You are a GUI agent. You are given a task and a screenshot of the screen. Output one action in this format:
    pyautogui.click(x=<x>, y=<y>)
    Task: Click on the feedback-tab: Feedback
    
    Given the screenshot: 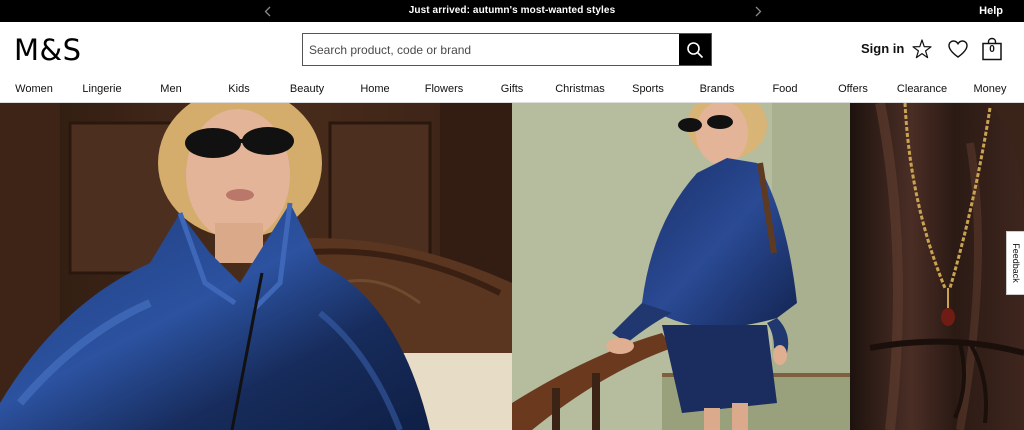 What is the action you would take?
    pyautogui.click(x=1015, y=263)
    